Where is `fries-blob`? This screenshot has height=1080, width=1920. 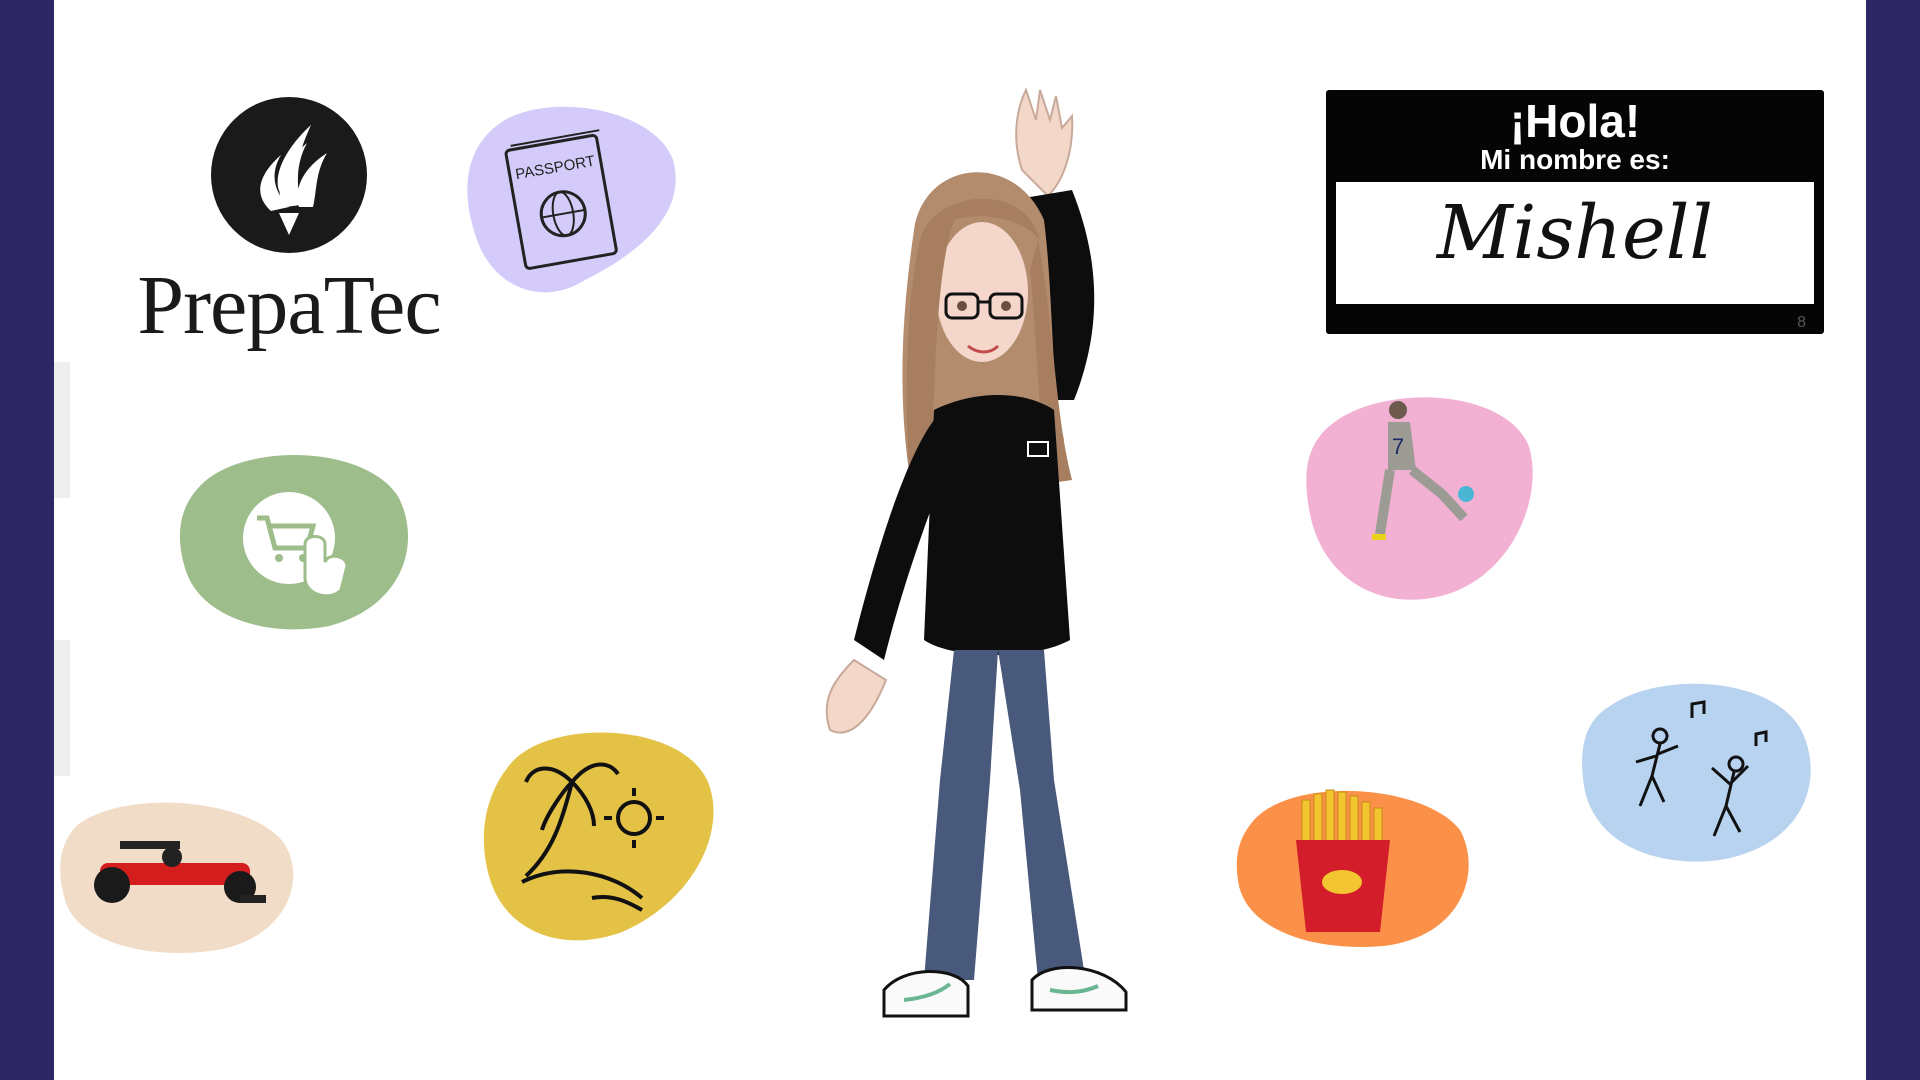 fries-blob is located at coordinates (1353, 864).